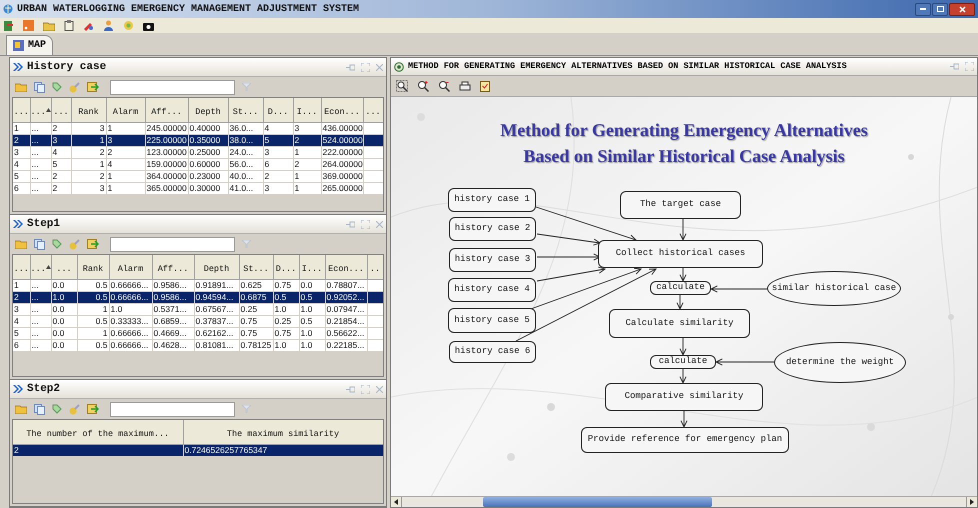 Image resolution: width=978 pixels, height=508 pixels. What do you see at coordinates (198, 188) in the screenshot?
I see `table-row: 6 ... 2 3 1 365.00000 0.30000 41.0... 3 1 265.00000` at bounding box center [198, 188].